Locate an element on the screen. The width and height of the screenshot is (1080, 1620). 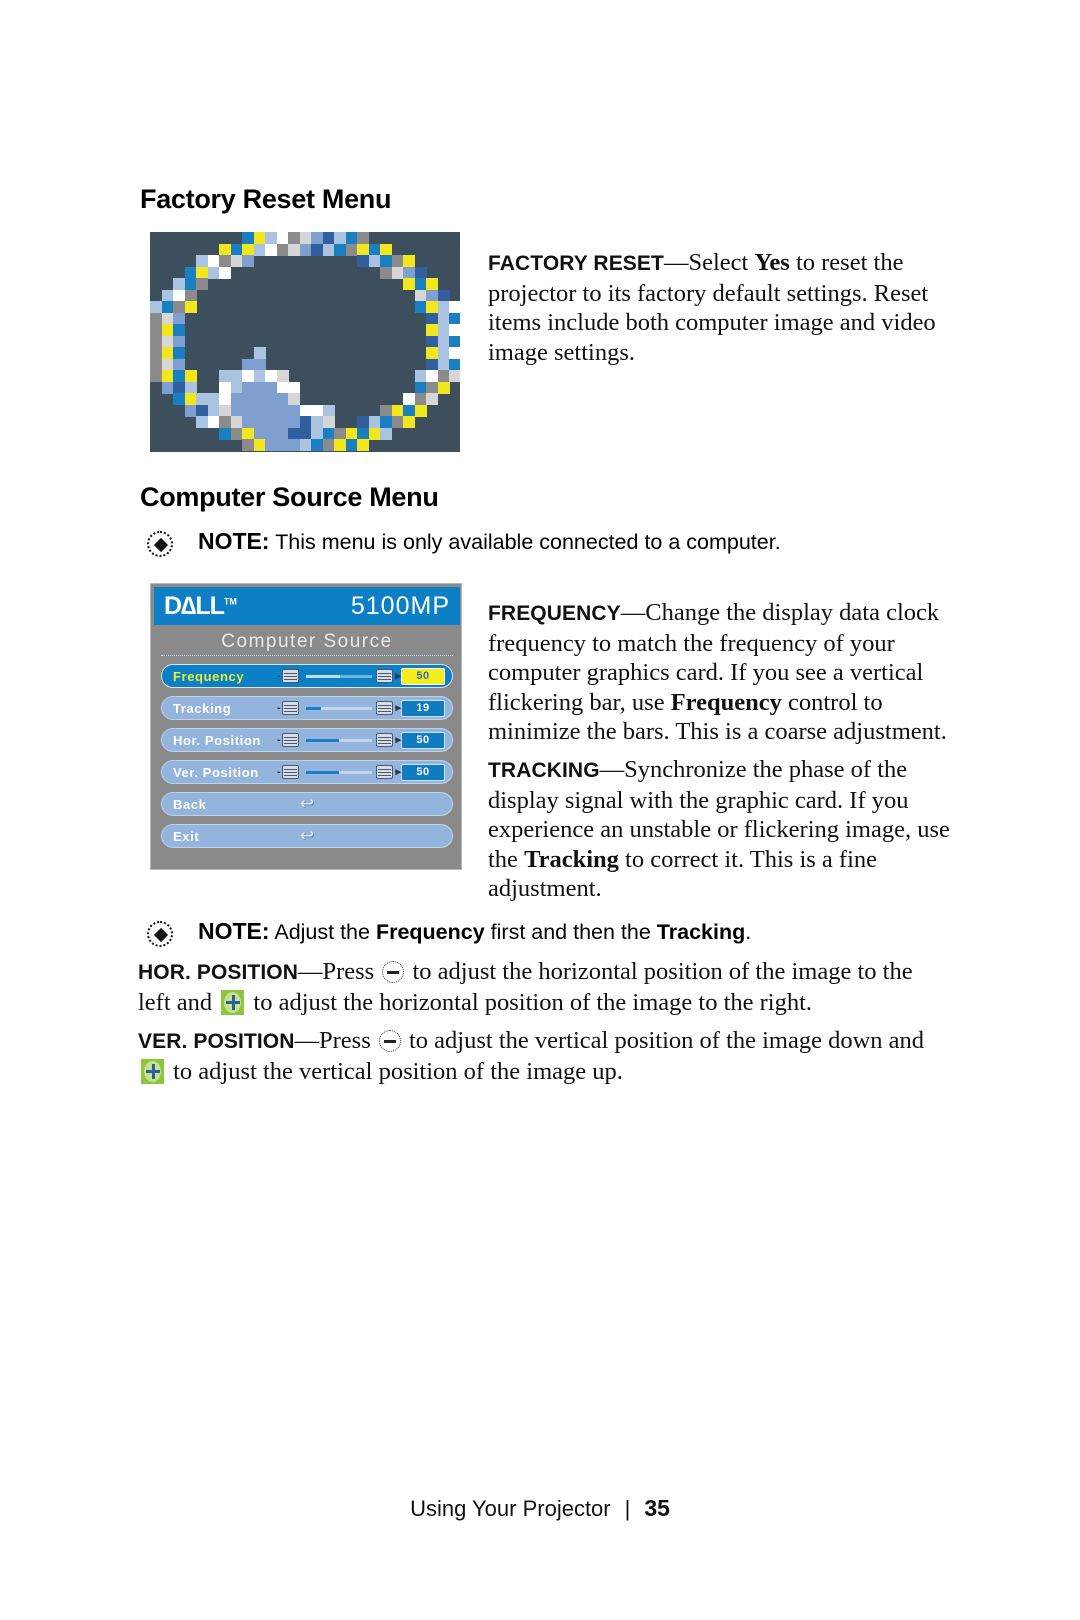
ver-position-text-1: Press is located at coordinates (348, 1040).